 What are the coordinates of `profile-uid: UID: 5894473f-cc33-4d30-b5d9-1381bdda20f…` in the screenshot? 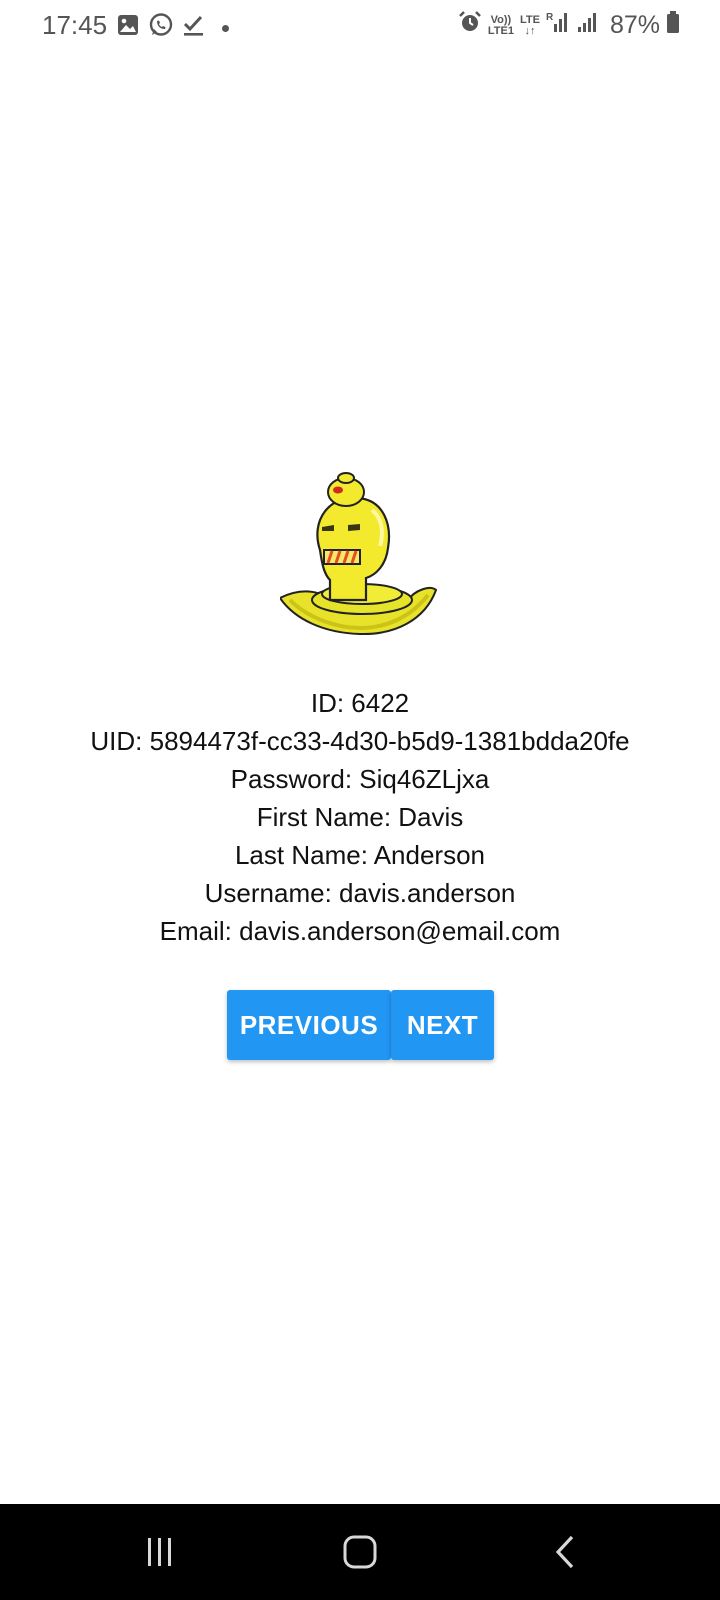 It's located at (360, 741).